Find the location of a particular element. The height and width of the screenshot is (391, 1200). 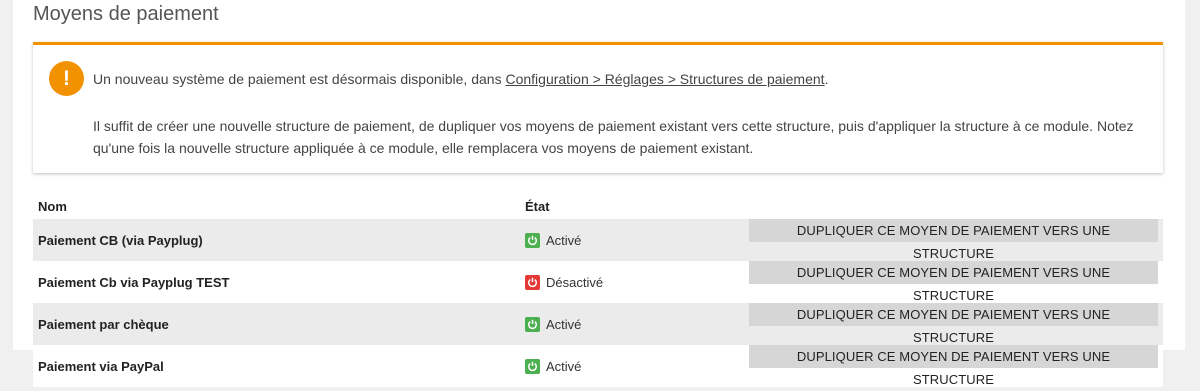

notice-text-suffix: . is located at coordinates (826, 79).